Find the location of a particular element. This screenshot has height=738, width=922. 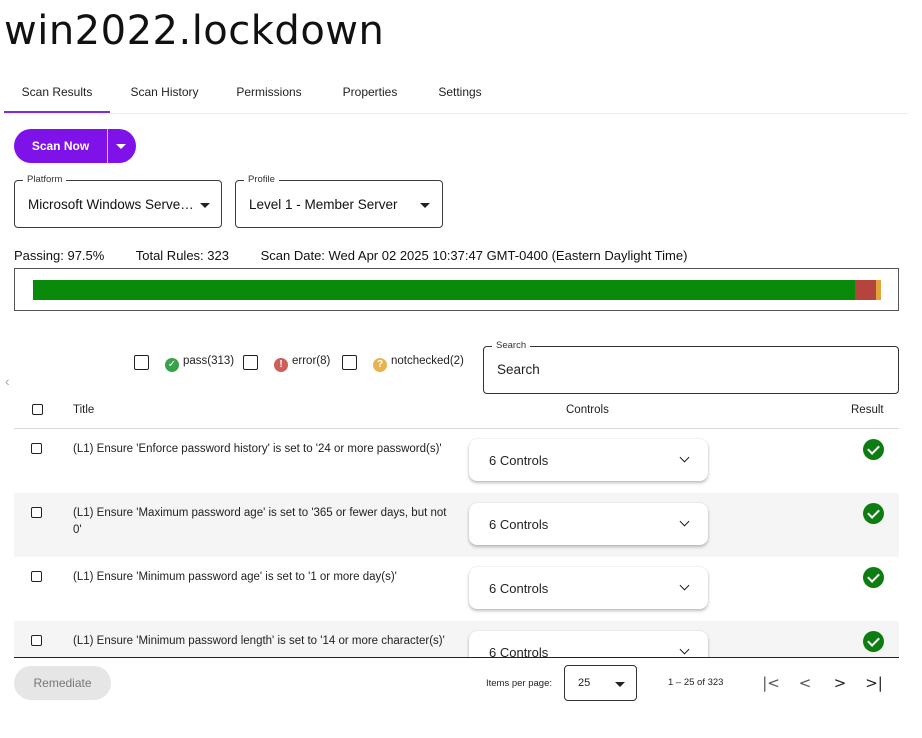

scan-now-button: Scan Now is located at coordinates (60, 146).